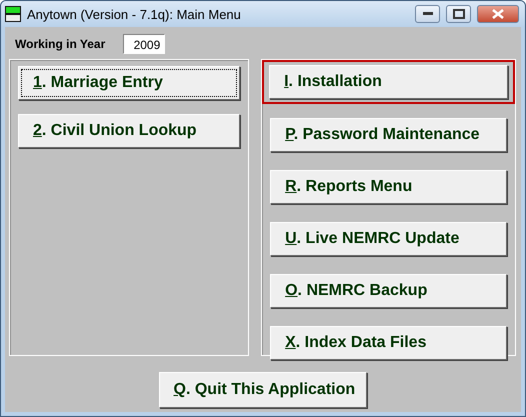 The image size is (526, 417). I want to click on maximize-icon, so click(458, 14).